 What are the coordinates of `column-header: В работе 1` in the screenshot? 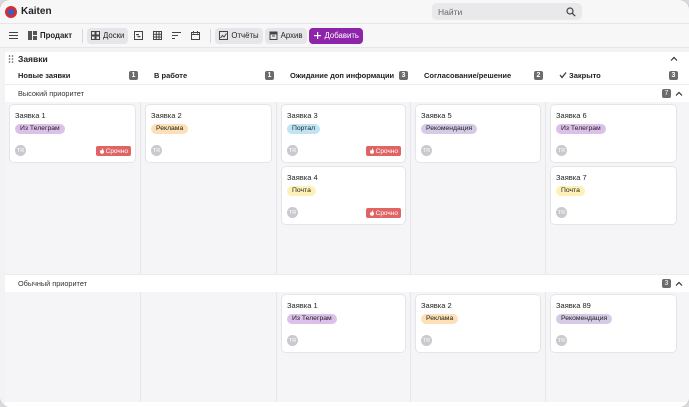 It's located at (209, 75).